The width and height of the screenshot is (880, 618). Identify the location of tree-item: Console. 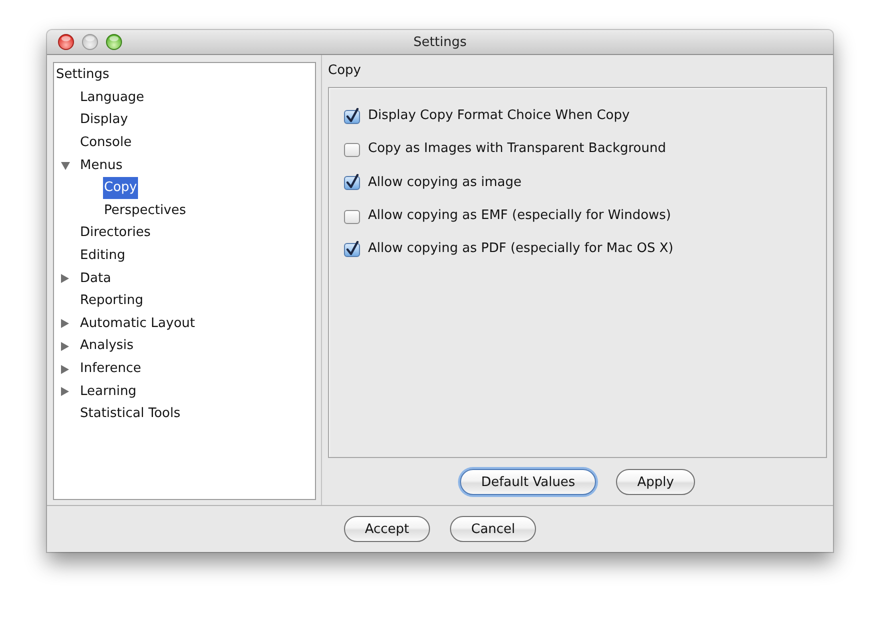
(106, 143).